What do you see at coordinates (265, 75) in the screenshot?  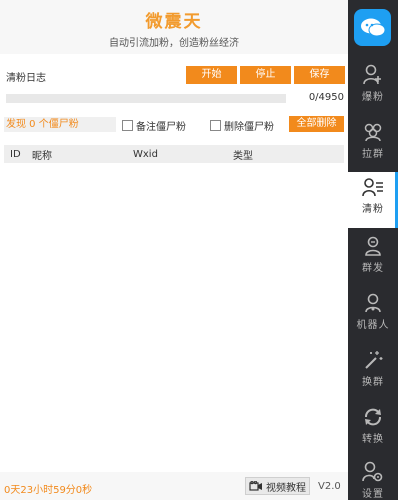 I see `stop-button: 停止` at bounding box center [265, 75].